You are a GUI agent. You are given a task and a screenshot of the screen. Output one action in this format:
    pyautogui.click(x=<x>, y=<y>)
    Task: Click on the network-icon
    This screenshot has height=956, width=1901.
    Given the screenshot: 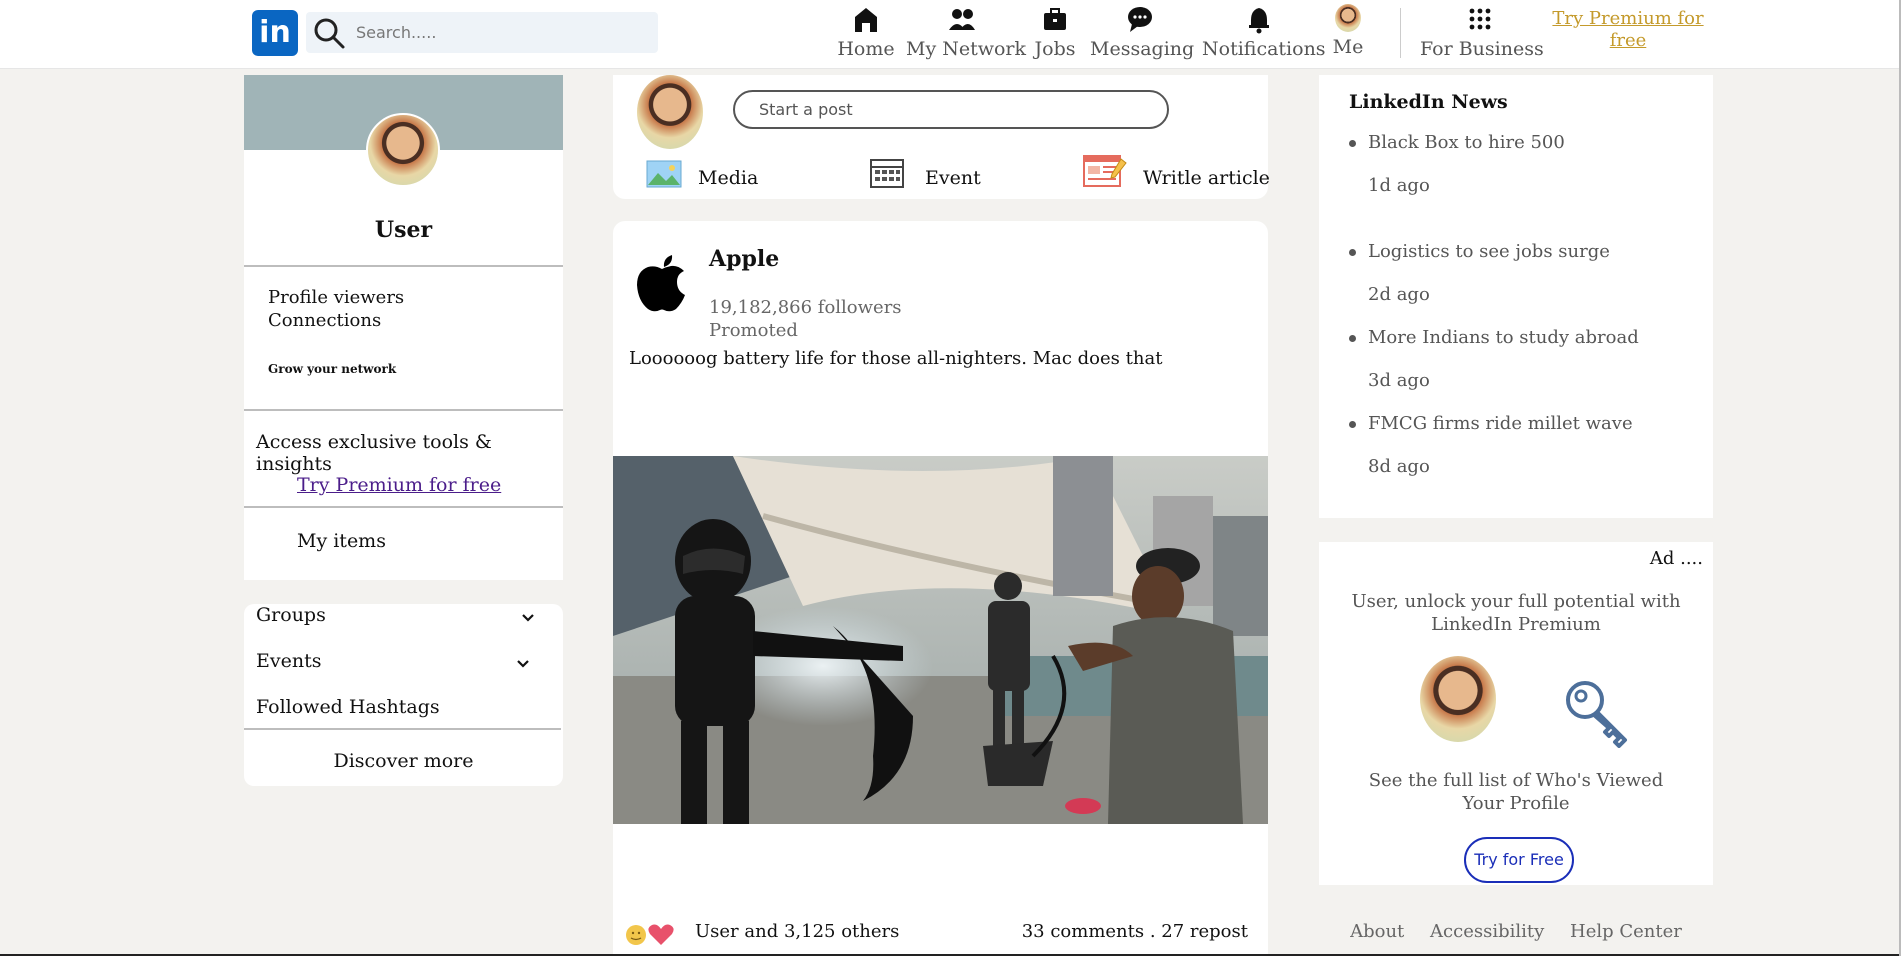 What is the action you would take?
    pyautogui.click(x=962, y=19)
    